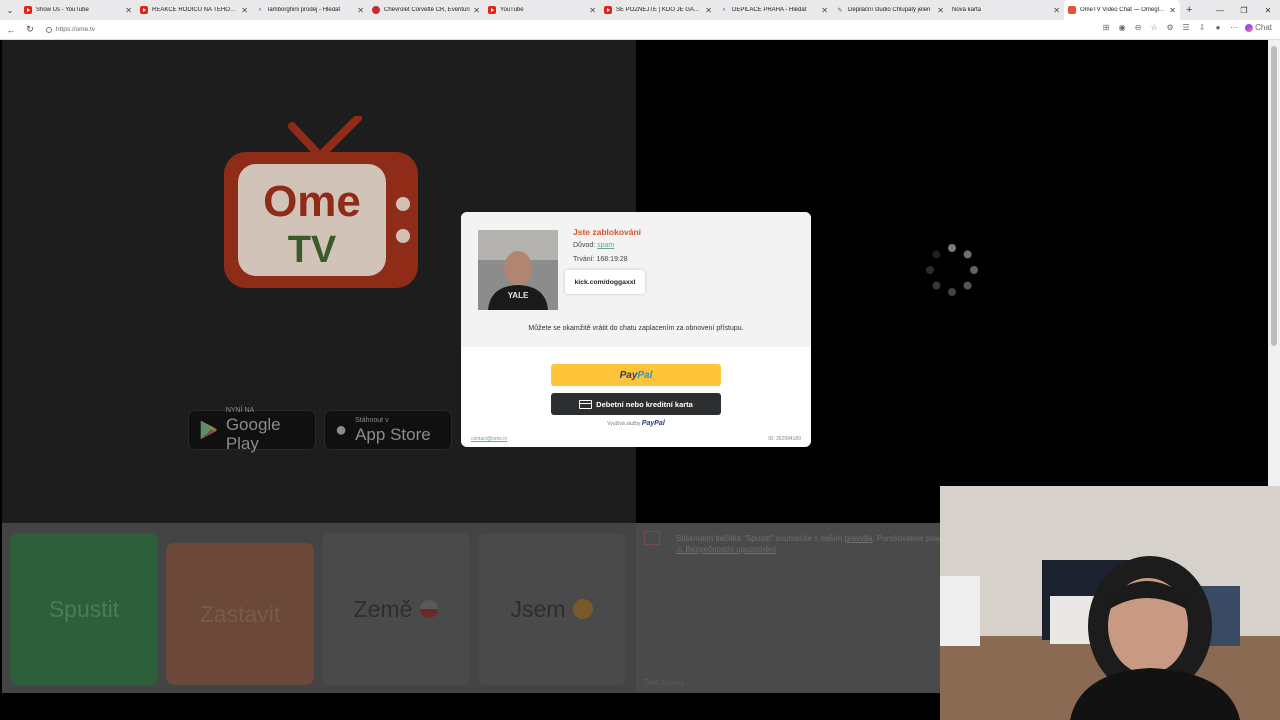 Image resolution: width=1280 pixels, height=720 pixels. What do you see at coordinates (1122, 27) in the screenshot?
I see `extension-icon: ◉` at bounding box center [1122, 27].